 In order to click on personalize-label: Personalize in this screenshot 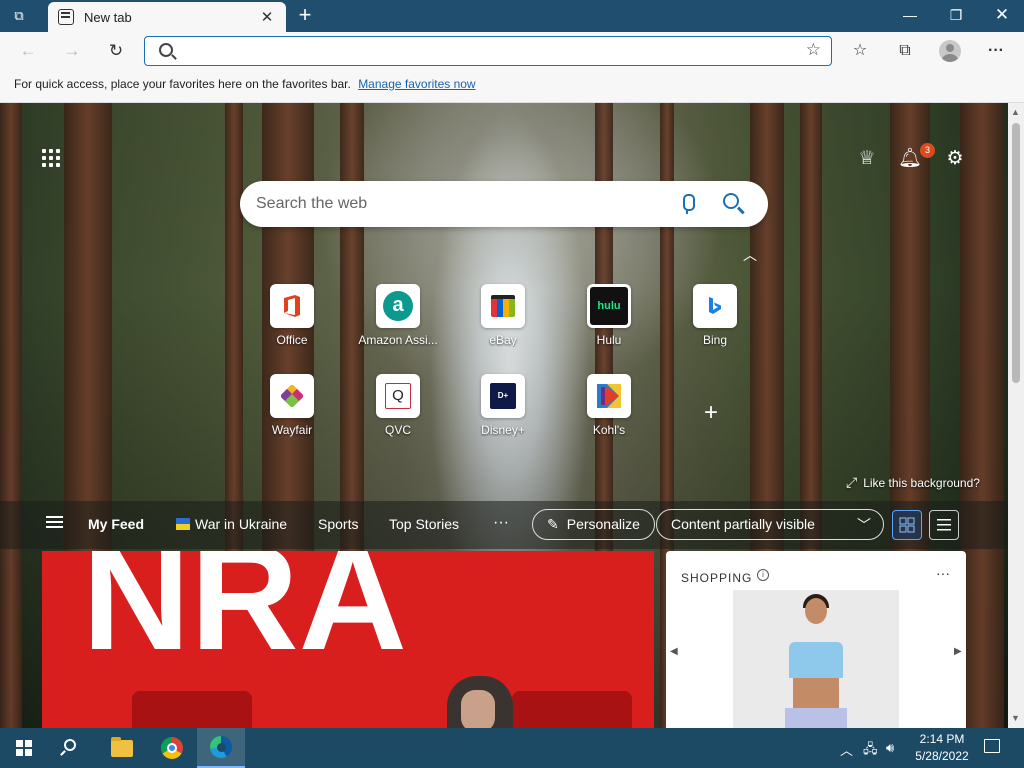, I will do `click(603, 524)`.